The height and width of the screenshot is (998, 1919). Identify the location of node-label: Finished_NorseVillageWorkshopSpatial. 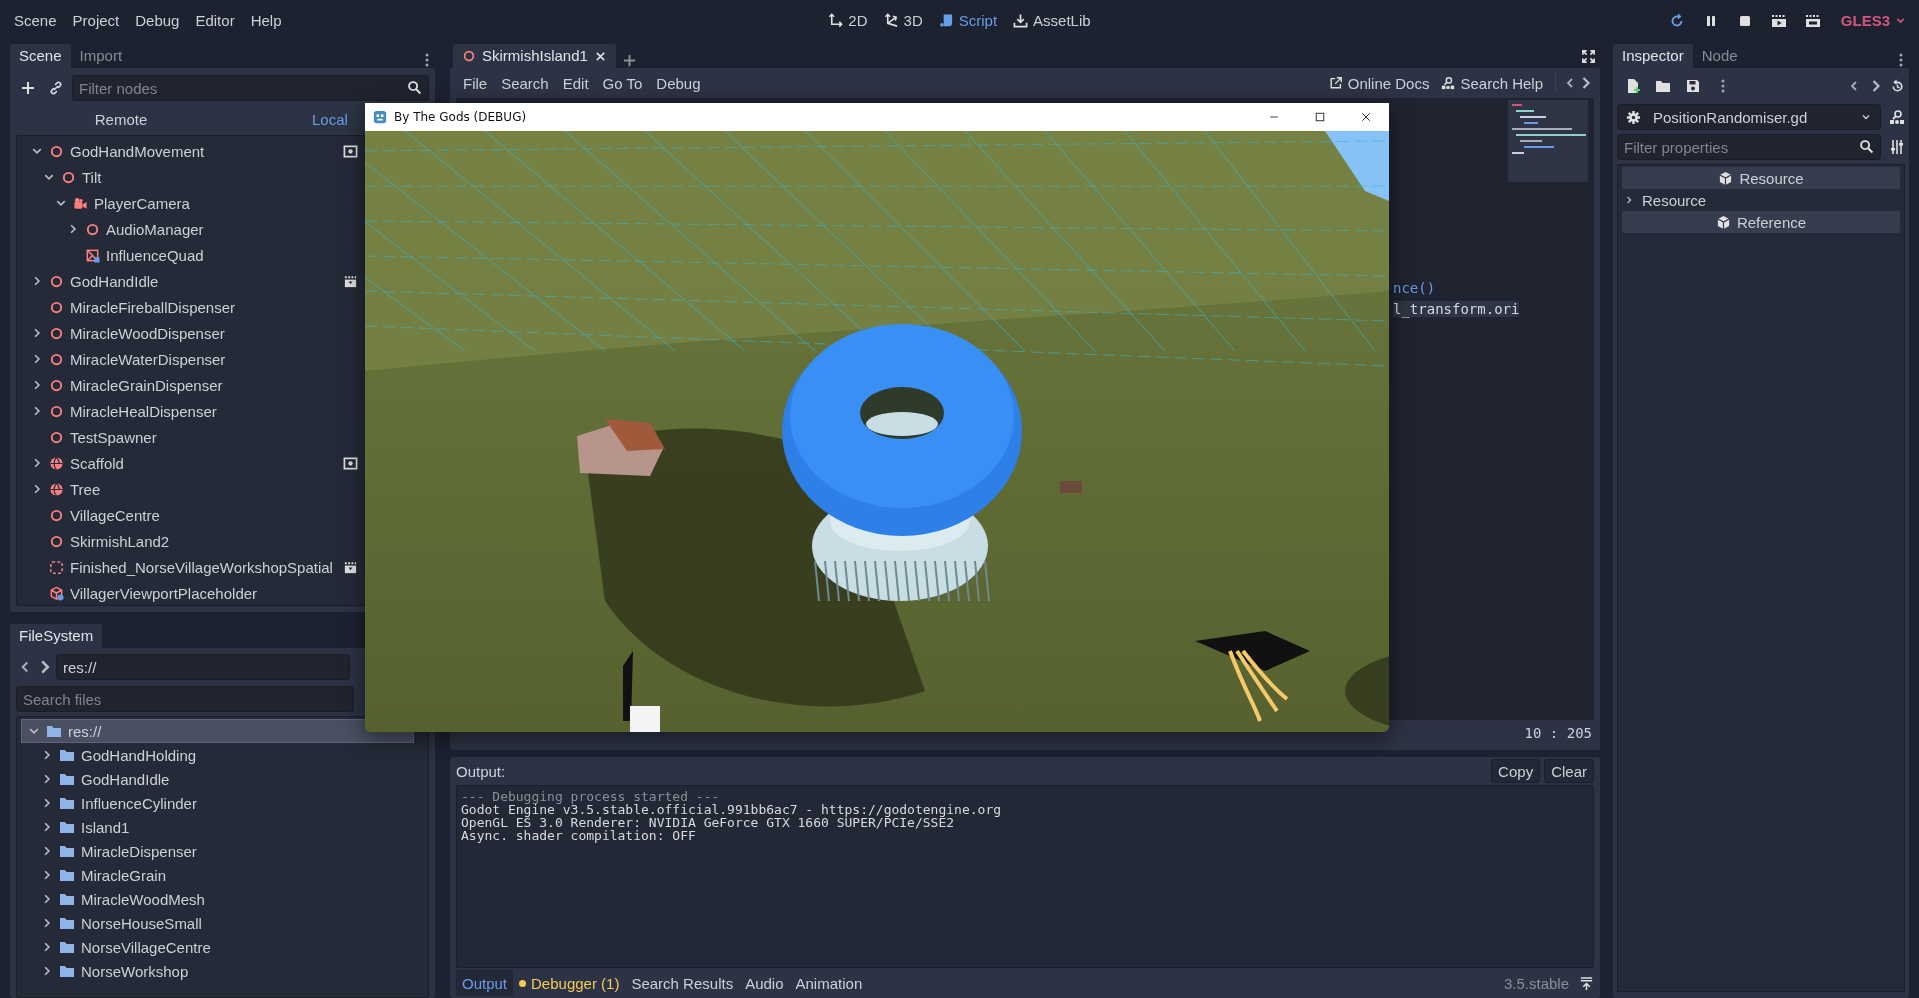
(201, 567).